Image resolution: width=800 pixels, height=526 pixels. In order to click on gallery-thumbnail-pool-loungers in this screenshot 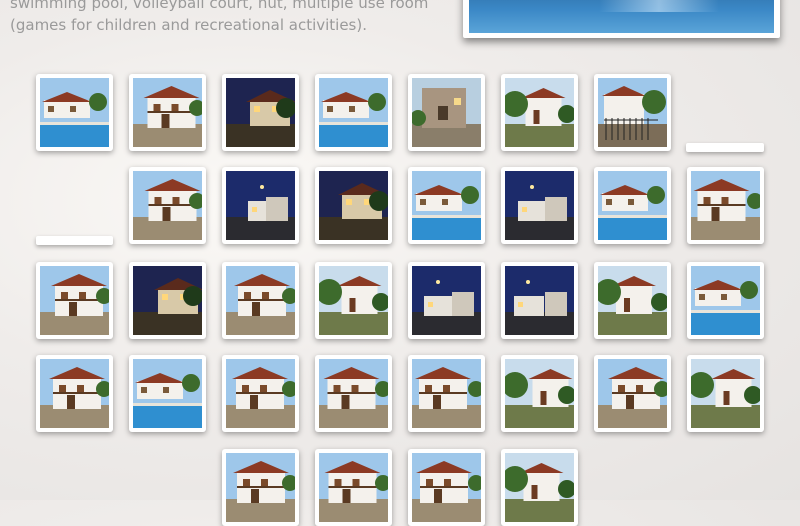, I will do `click(446, 205)`.